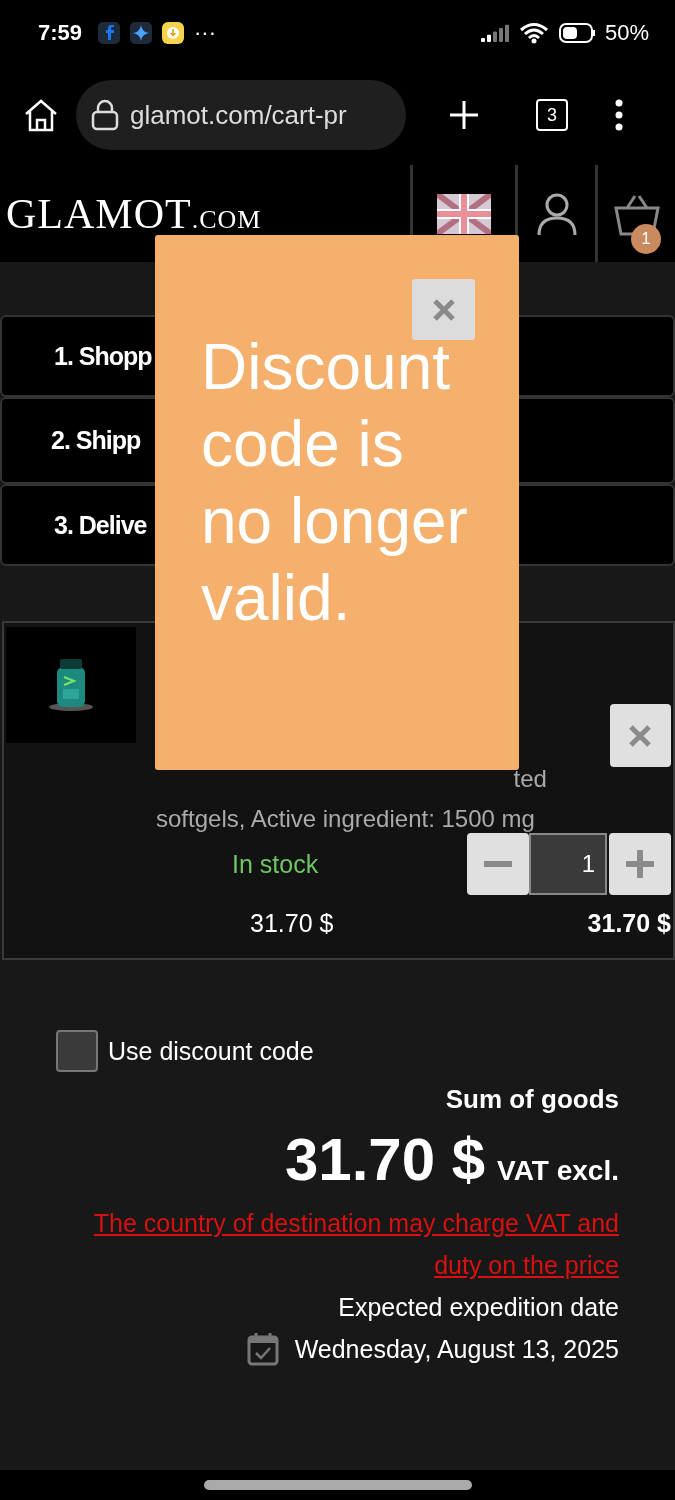 Image resolution: width=675 pixels, height=1500 pixels. Describe the element at coordinates (346, 819) in the screenshot. I see `product-description: softgels, Active ingredient: 1500 mg` at that location.